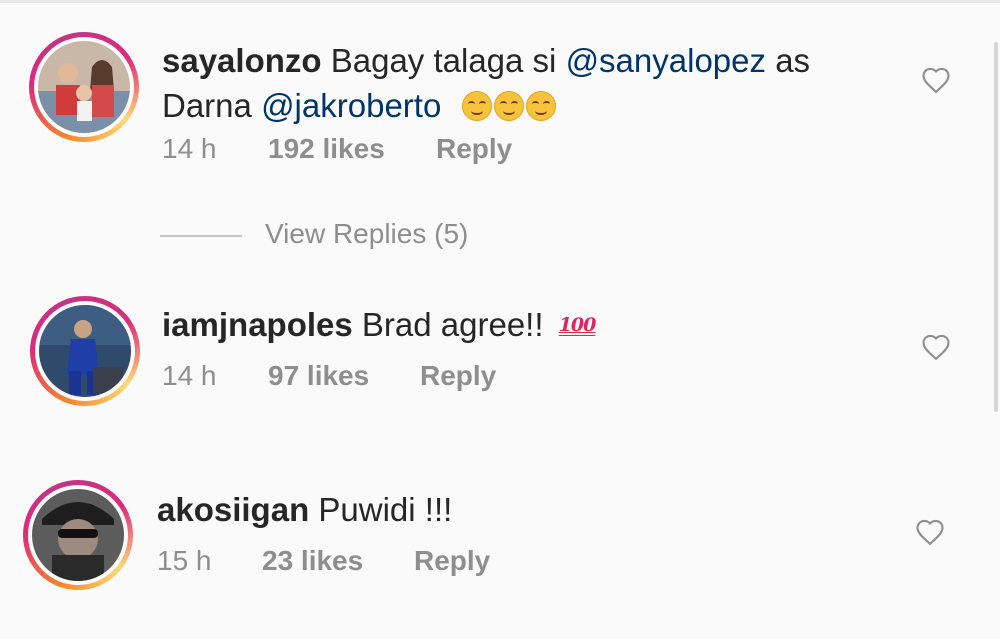 This screenshot has height=639, width=1000. What do you see at coordinates (385, 509) in the screenshot?
I see `comment-body: Puwidi !!!` at bounding box center [385, 509].